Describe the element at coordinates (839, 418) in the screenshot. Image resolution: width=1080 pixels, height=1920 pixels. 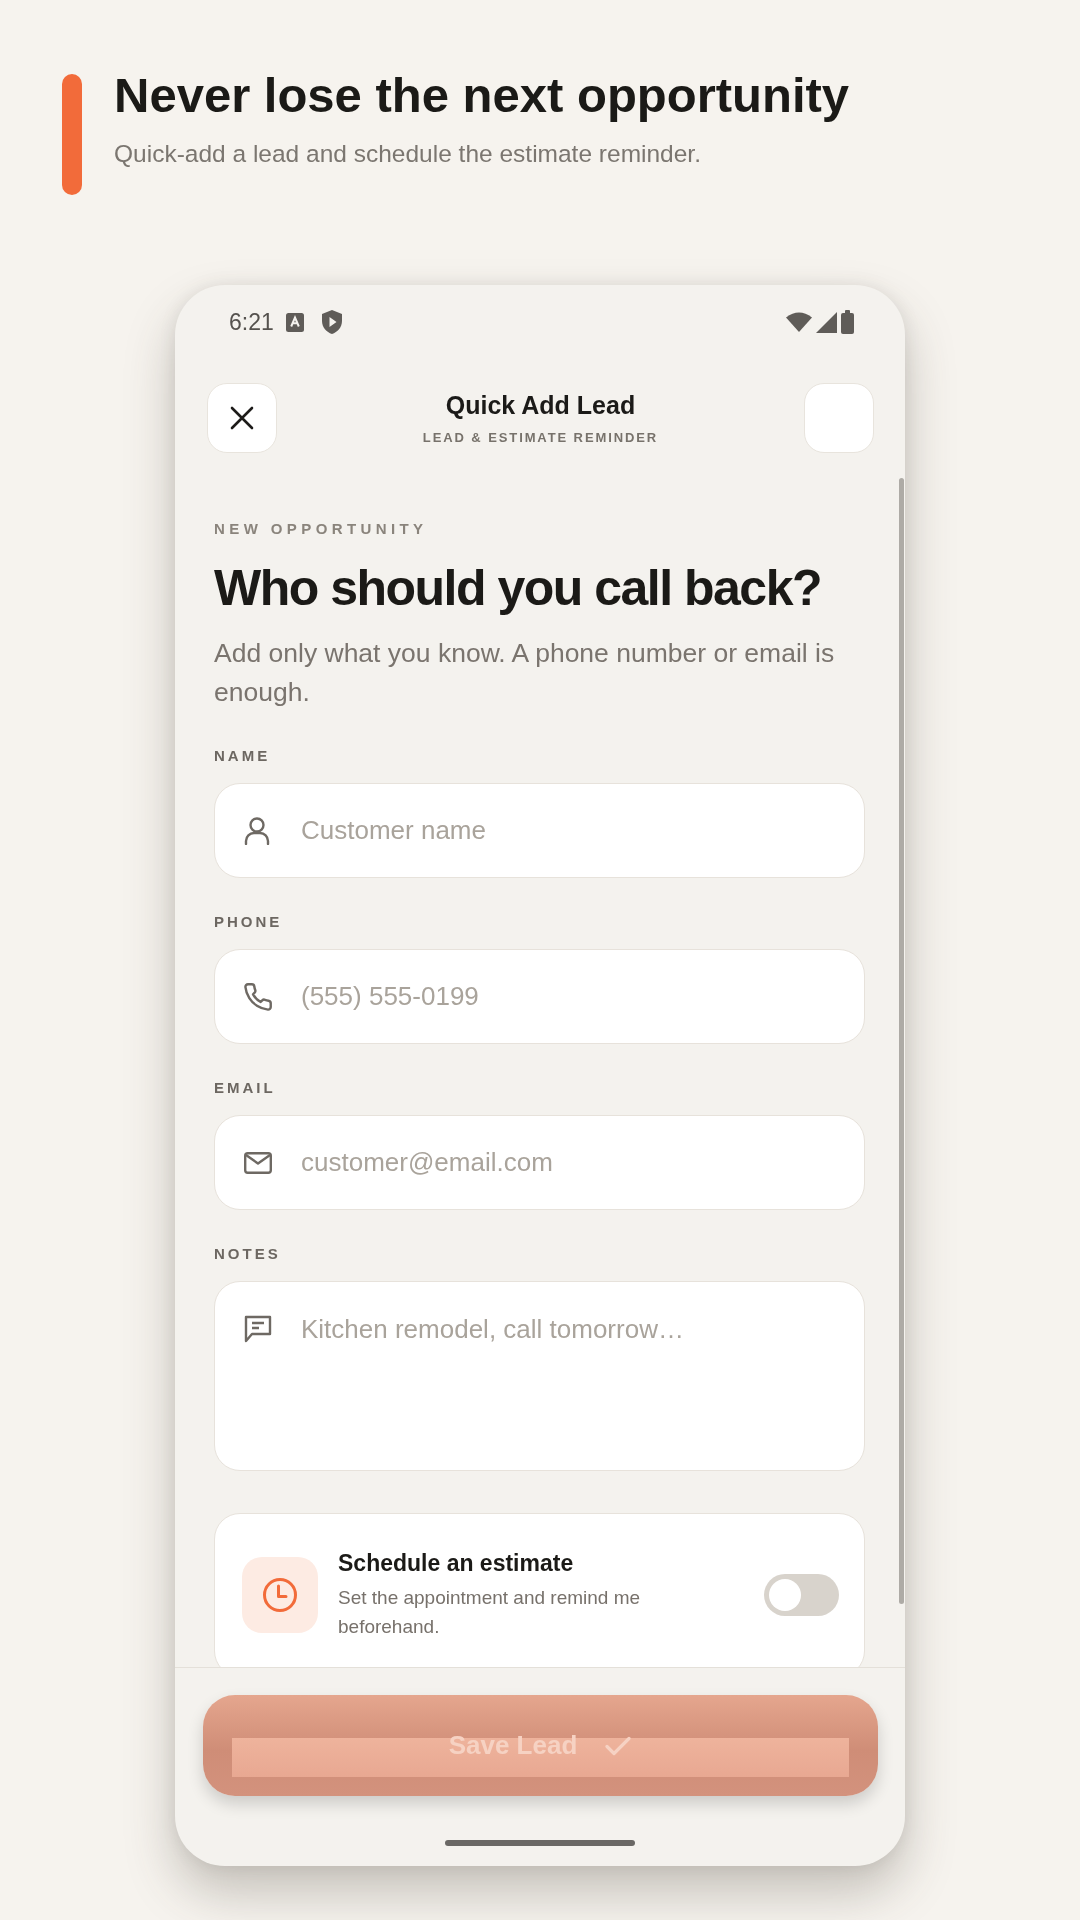
I see `header-button` at that location.